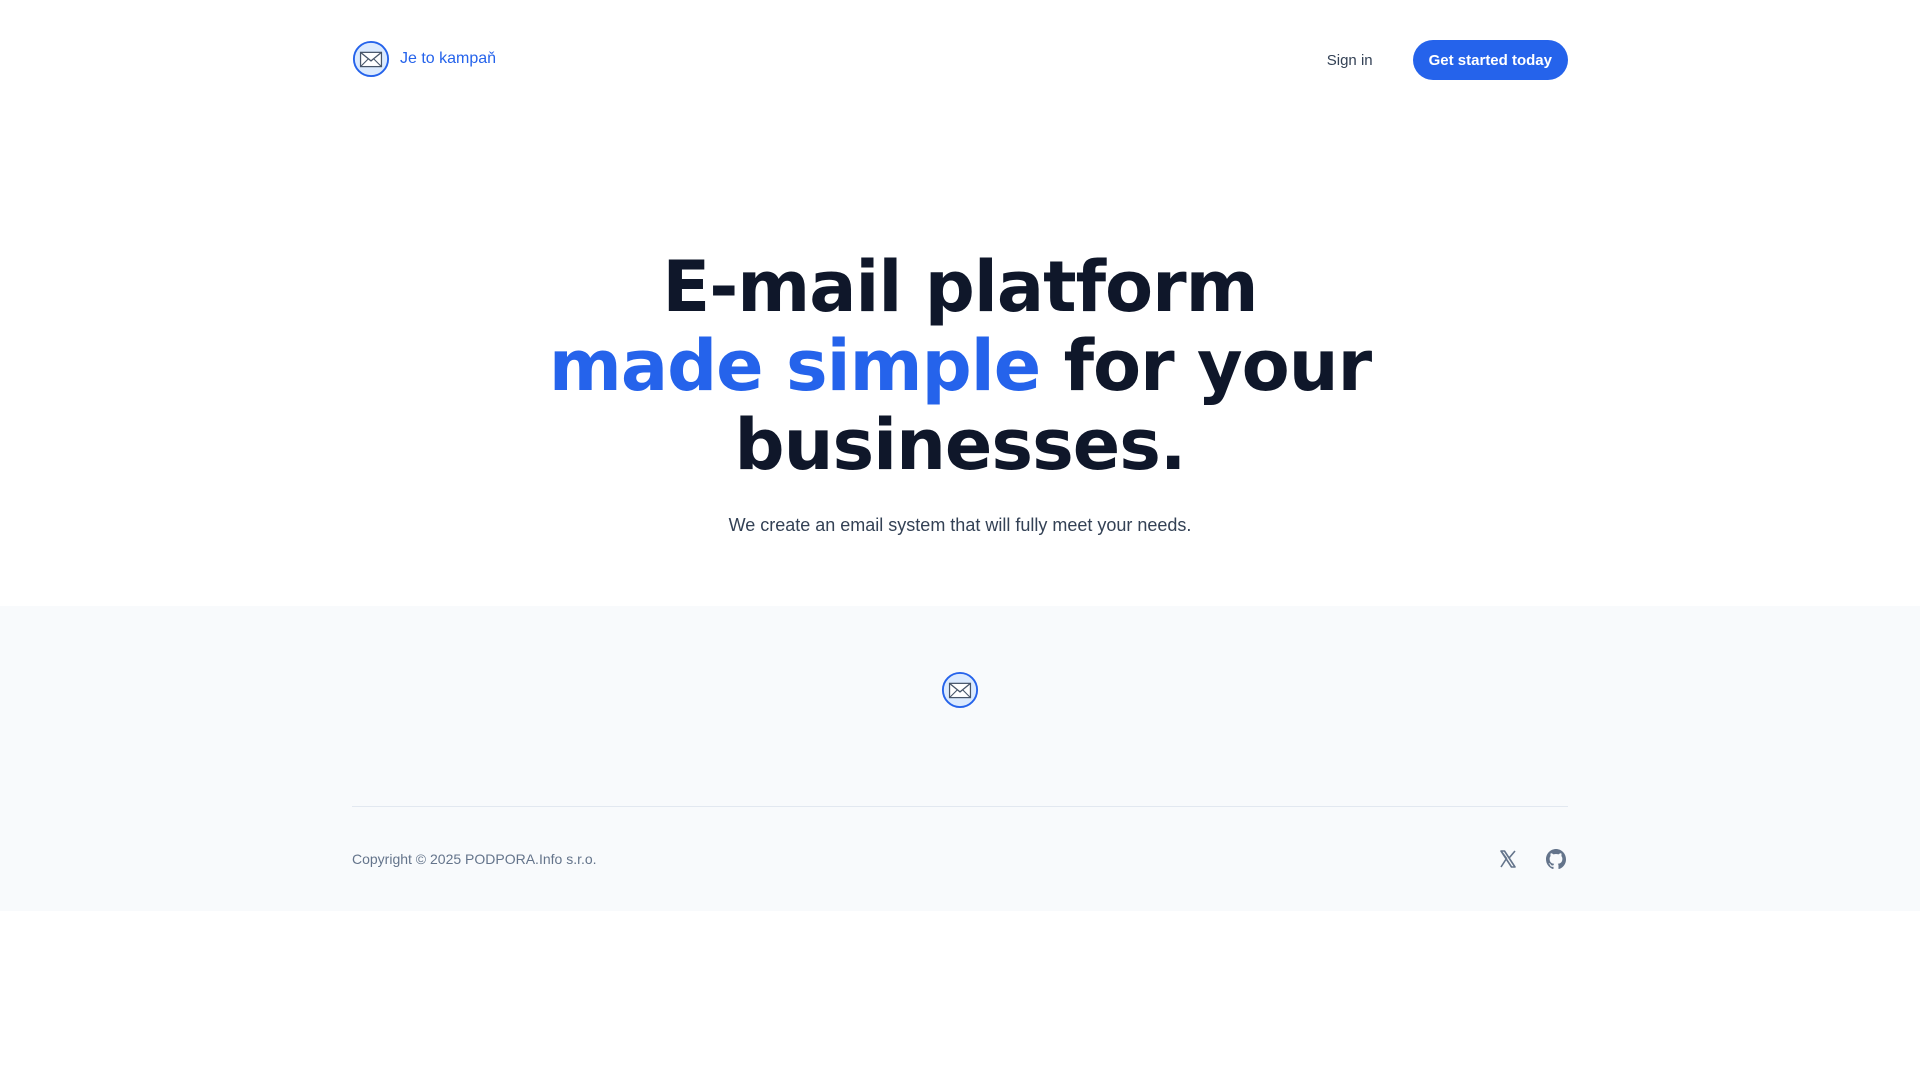 The image size is (1920, 1080). I want to click on hero-title-rest: for your, so click(1206, 366).